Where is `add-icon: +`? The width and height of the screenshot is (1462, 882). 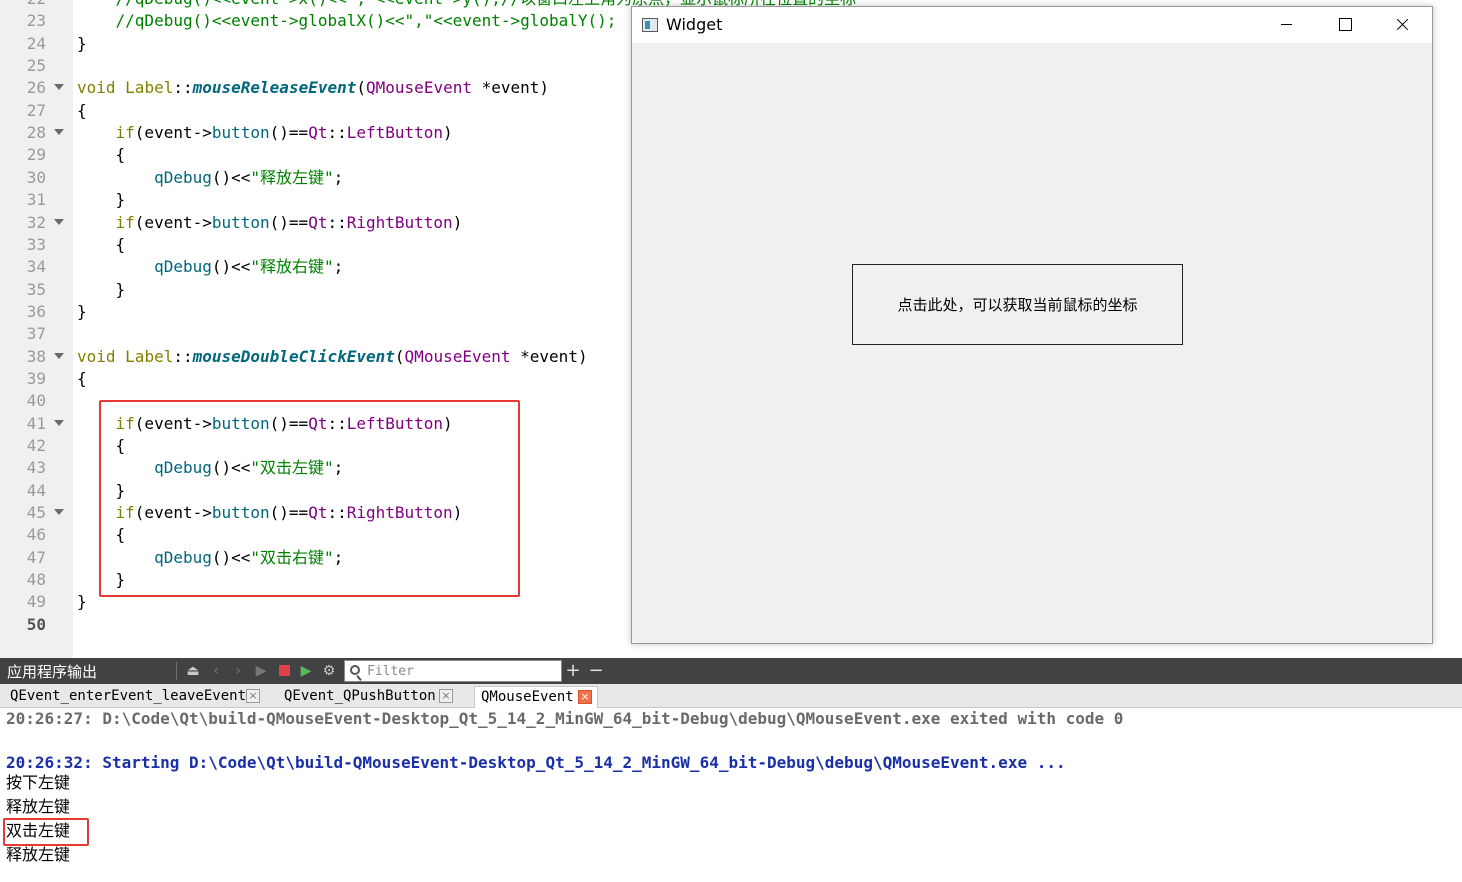
add-icon: + is located at coordinates (573, 671).